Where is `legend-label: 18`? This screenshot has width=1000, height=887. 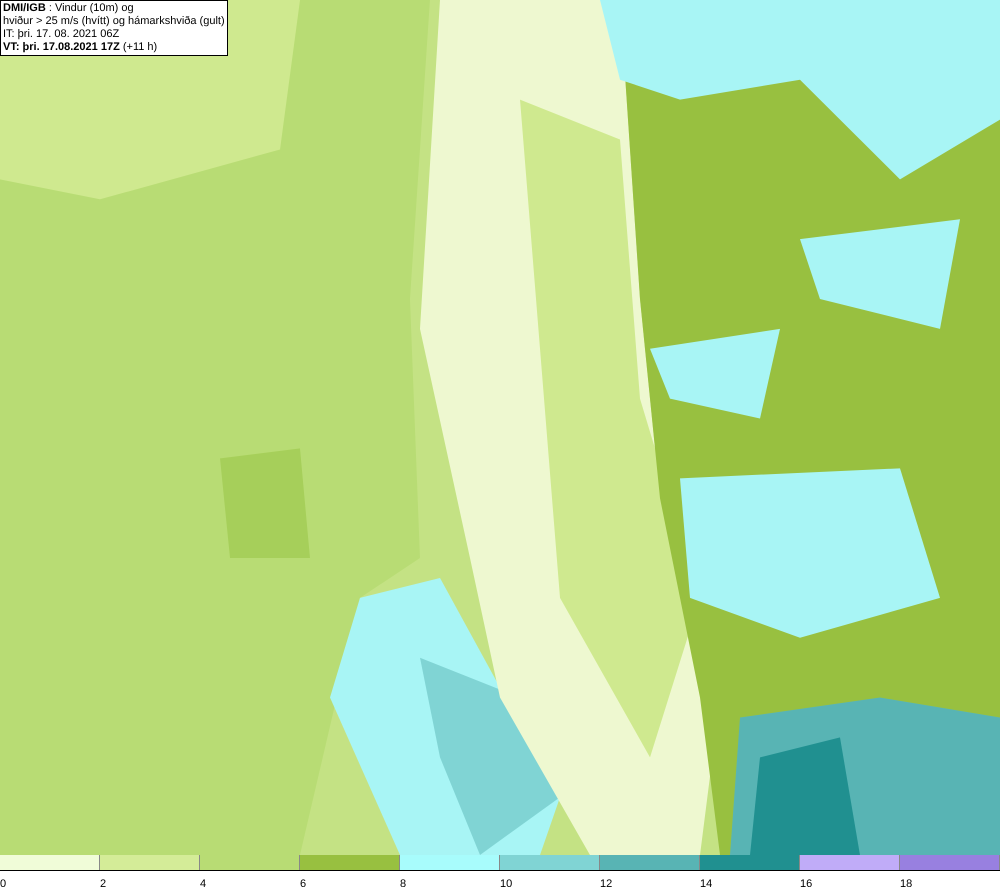 legend-label: 18 is located at coordinates (906, 882).